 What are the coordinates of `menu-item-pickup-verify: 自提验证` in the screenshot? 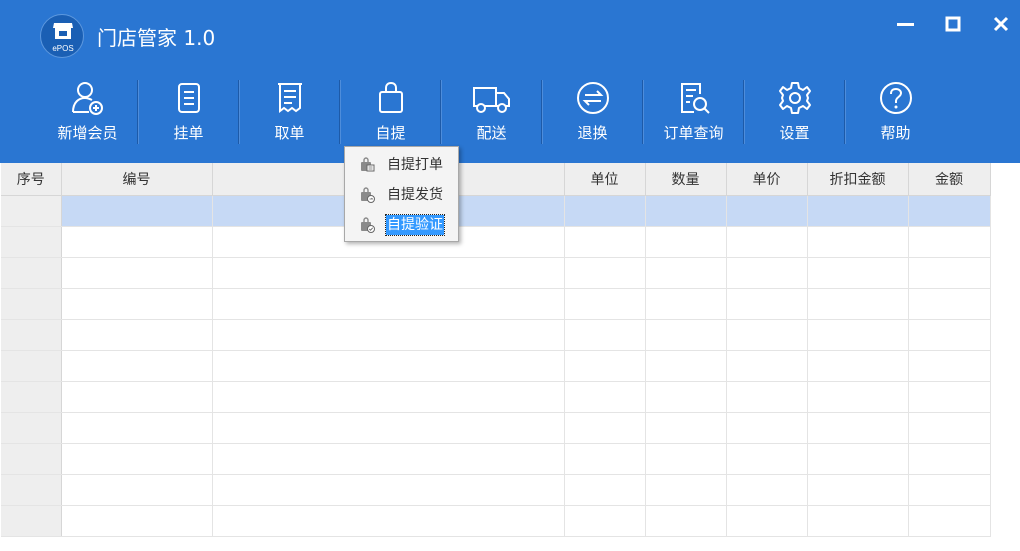 It's located at (401, 225).